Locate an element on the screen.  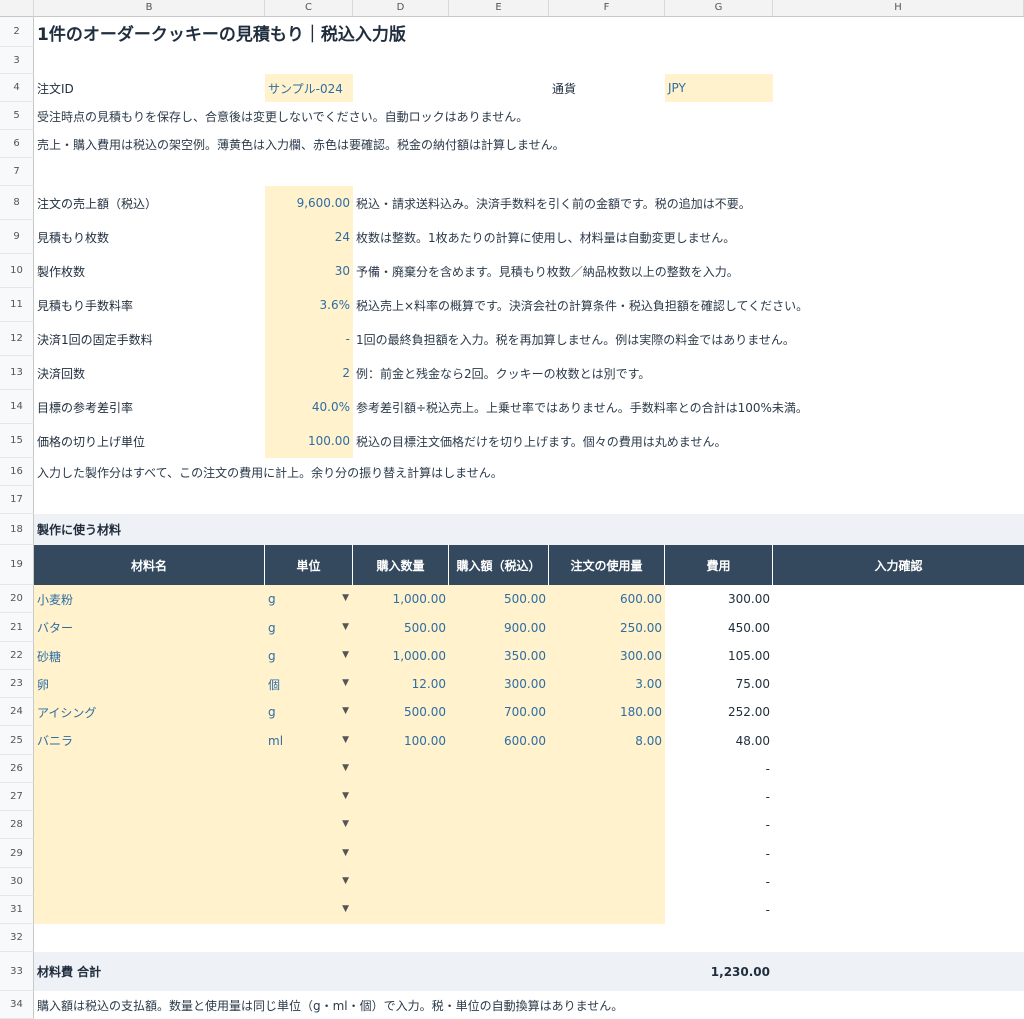
header-usage: 注文の使用量 is located at coordinates (607, 565).